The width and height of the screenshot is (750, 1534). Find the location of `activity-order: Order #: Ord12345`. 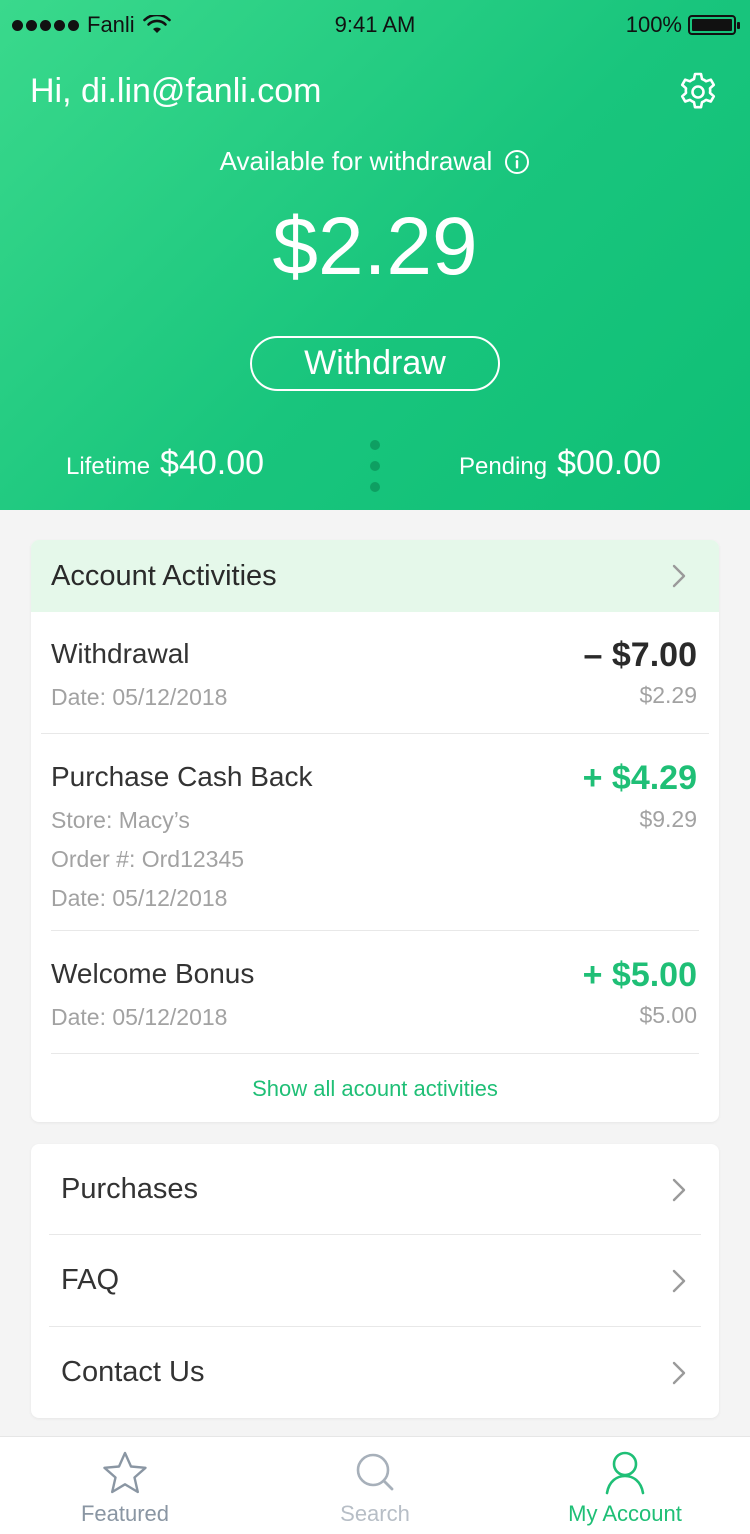

activity-order: Order #: Ord12345 is located at coordinates (148, 859).